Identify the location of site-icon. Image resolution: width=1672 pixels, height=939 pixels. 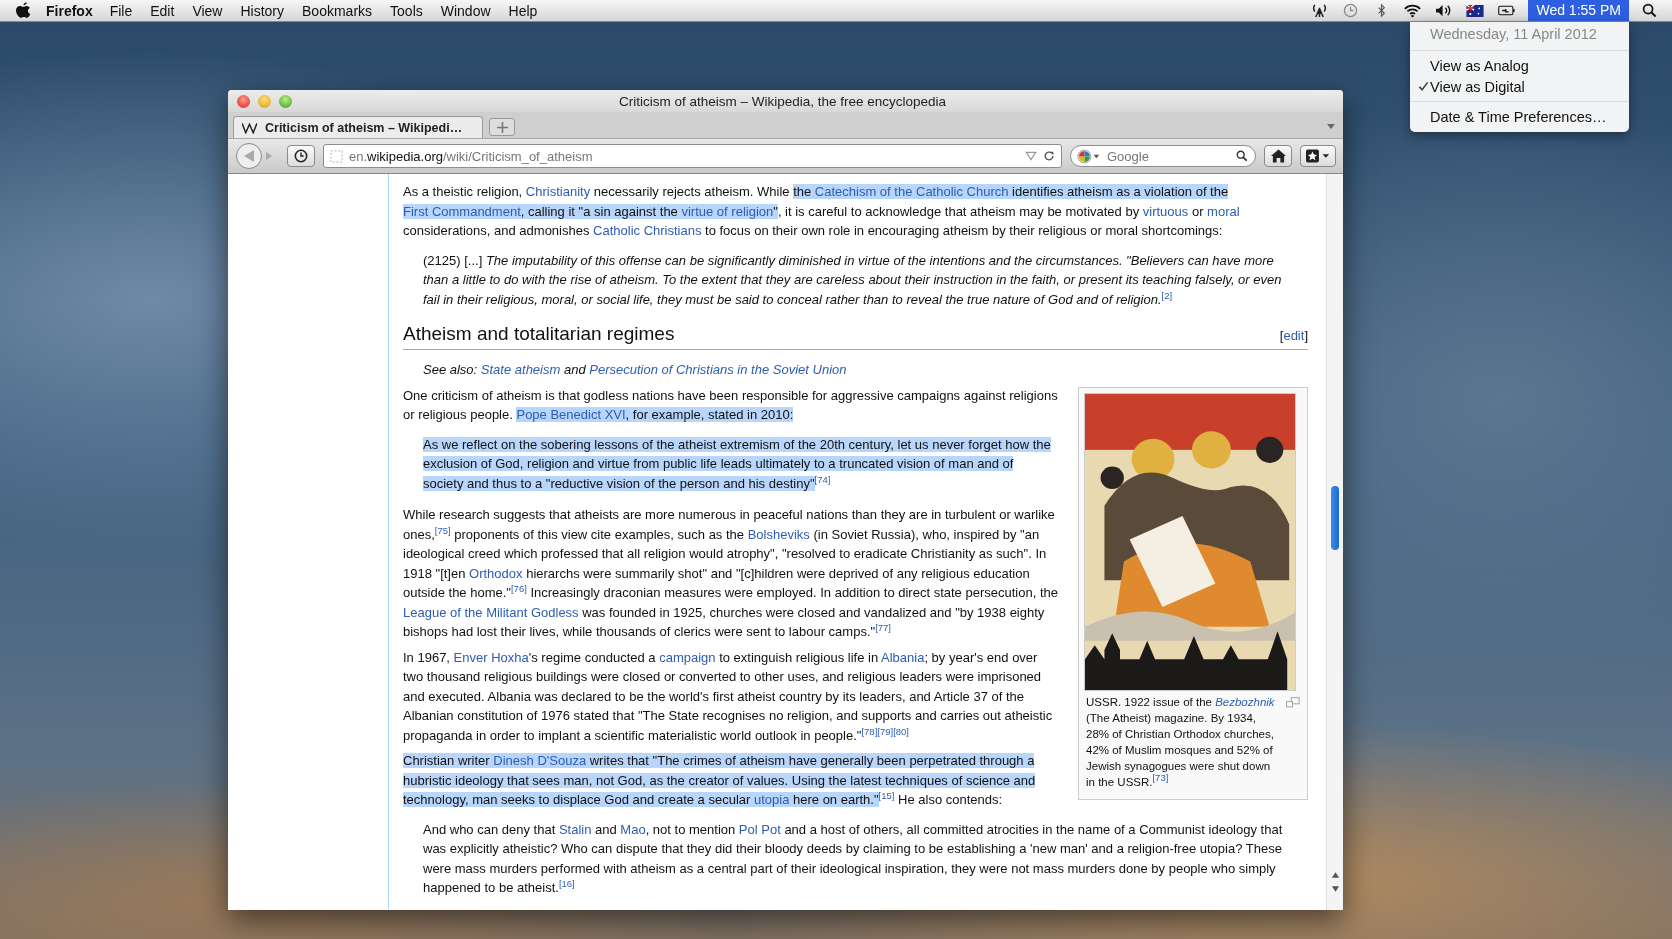
(336, 156).